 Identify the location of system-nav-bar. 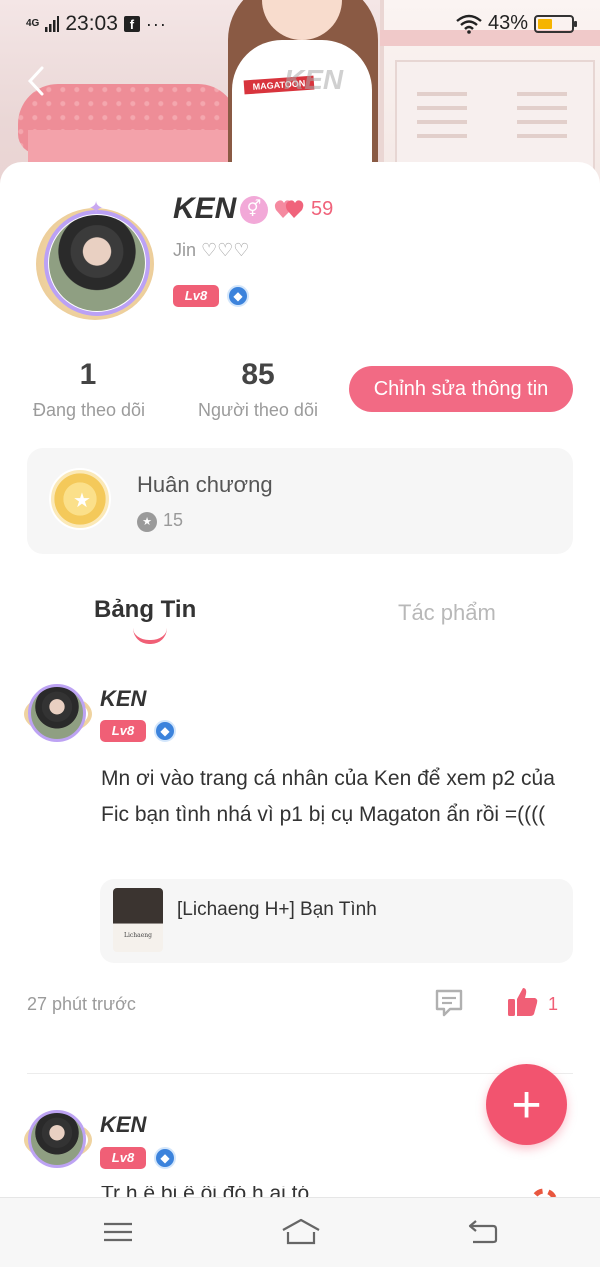
(300, 1232).